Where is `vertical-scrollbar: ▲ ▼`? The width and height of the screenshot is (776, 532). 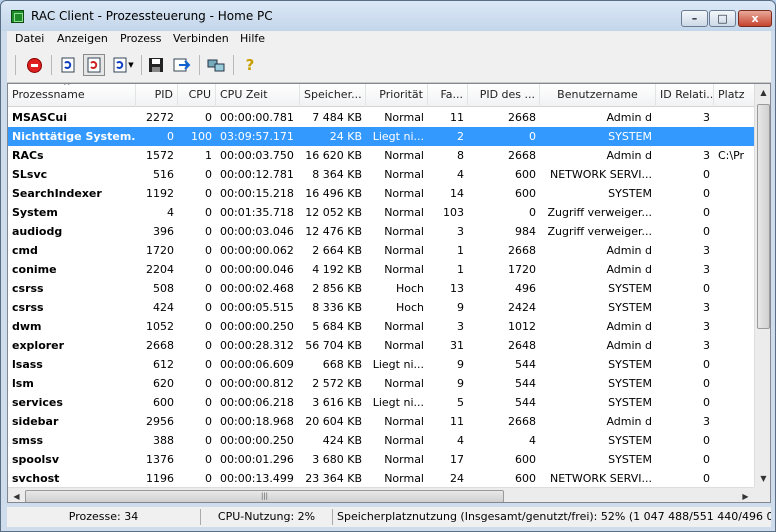
vertical-scrollbar: ▲ ▼ is located at coordinates (762, 285).